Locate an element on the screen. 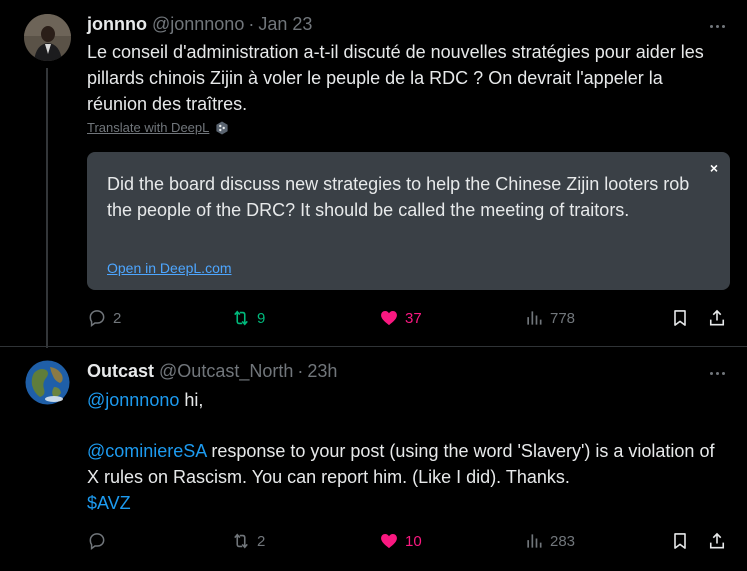 The height and width of the screenshot is (571, 747). translate-row: Translate with DeepL is located at coordinates (158, 127).